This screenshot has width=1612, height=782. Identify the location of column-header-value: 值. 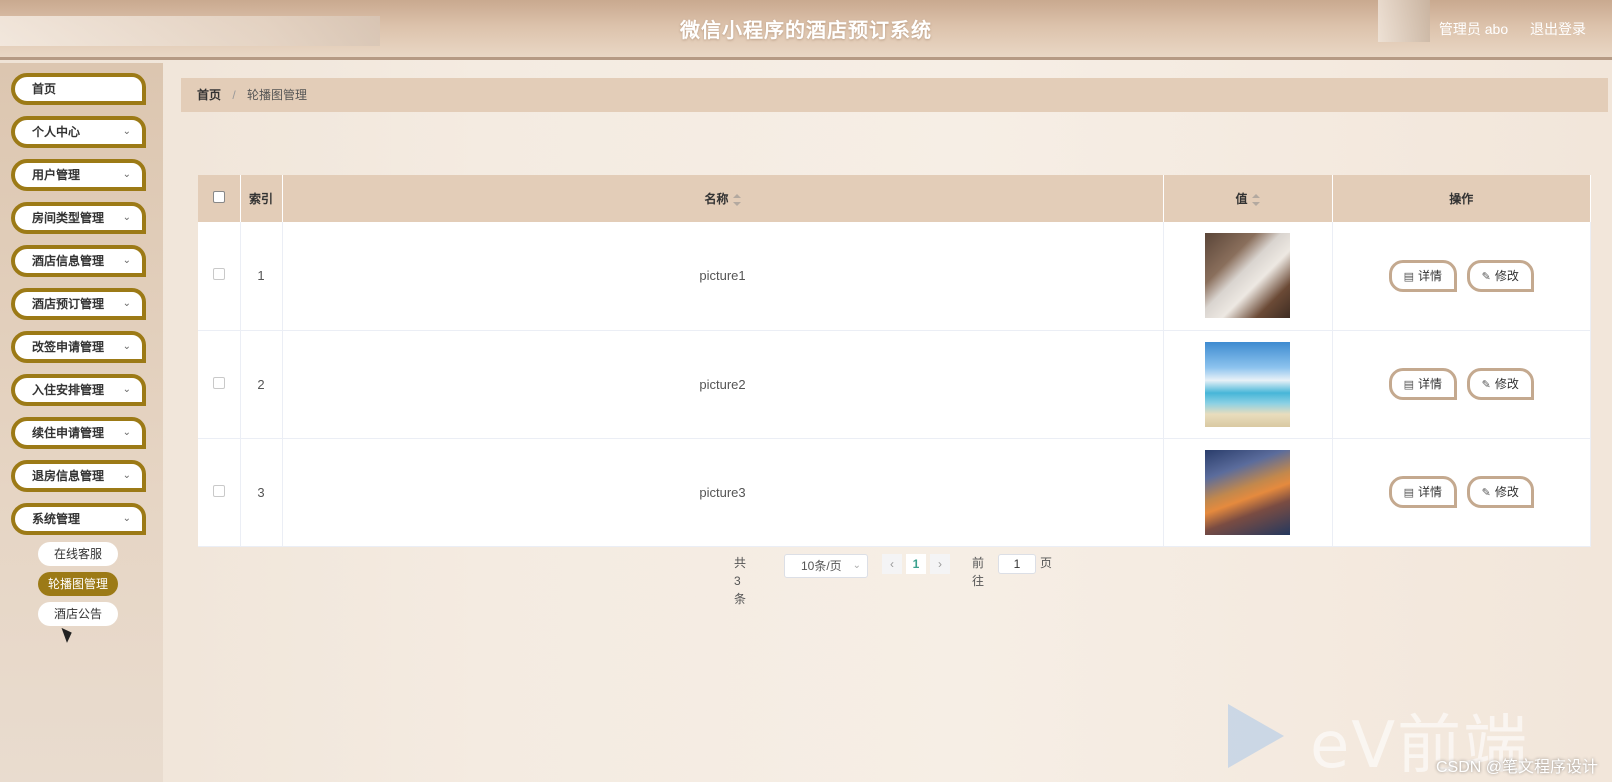
(1248, 198).